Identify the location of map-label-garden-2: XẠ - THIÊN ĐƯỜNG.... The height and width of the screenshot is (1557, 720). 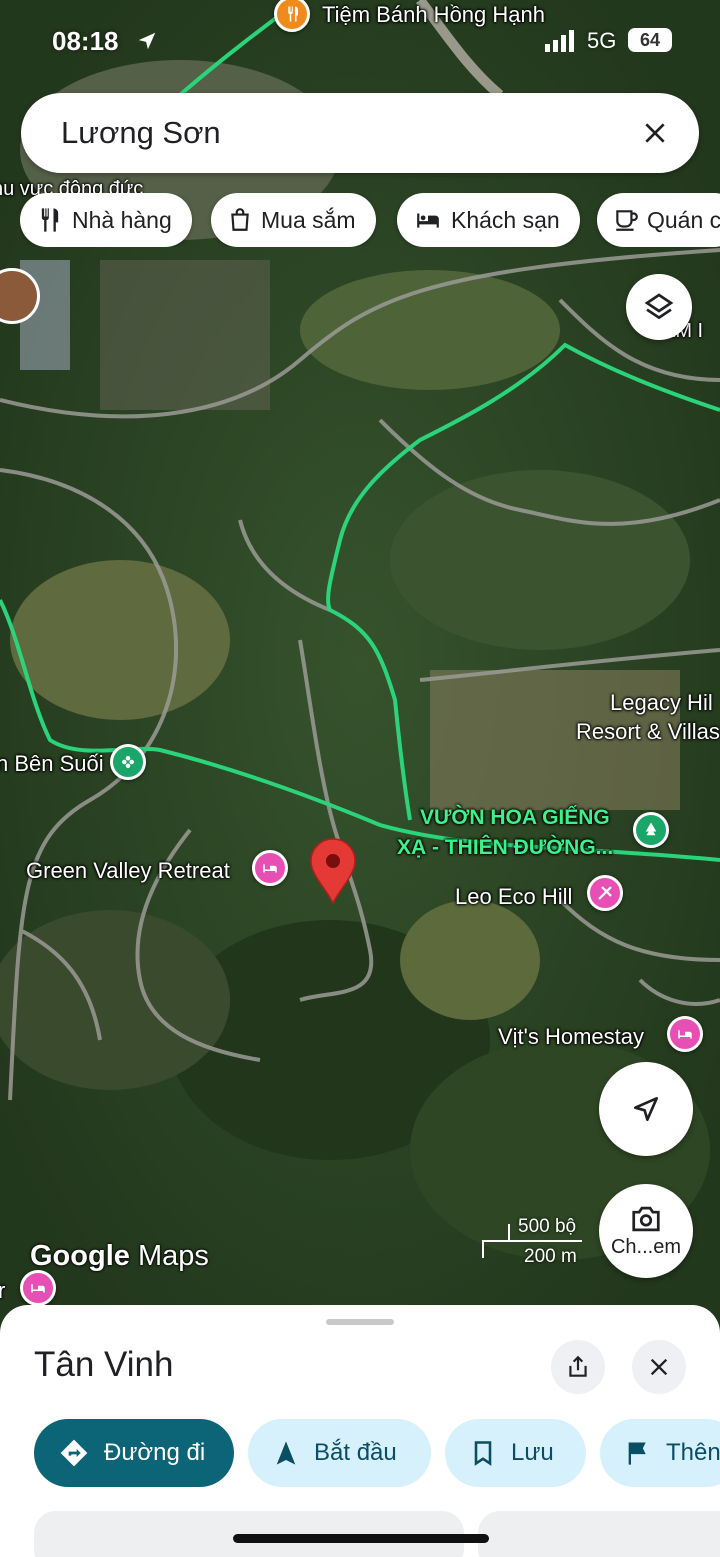
(505, 848).